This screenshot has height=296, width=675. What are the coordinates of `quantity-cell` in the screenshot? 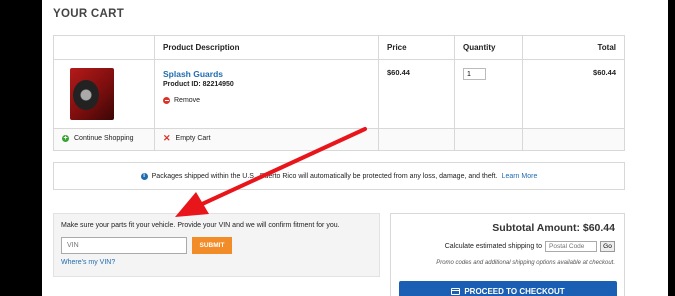 It's located at (488, 94).